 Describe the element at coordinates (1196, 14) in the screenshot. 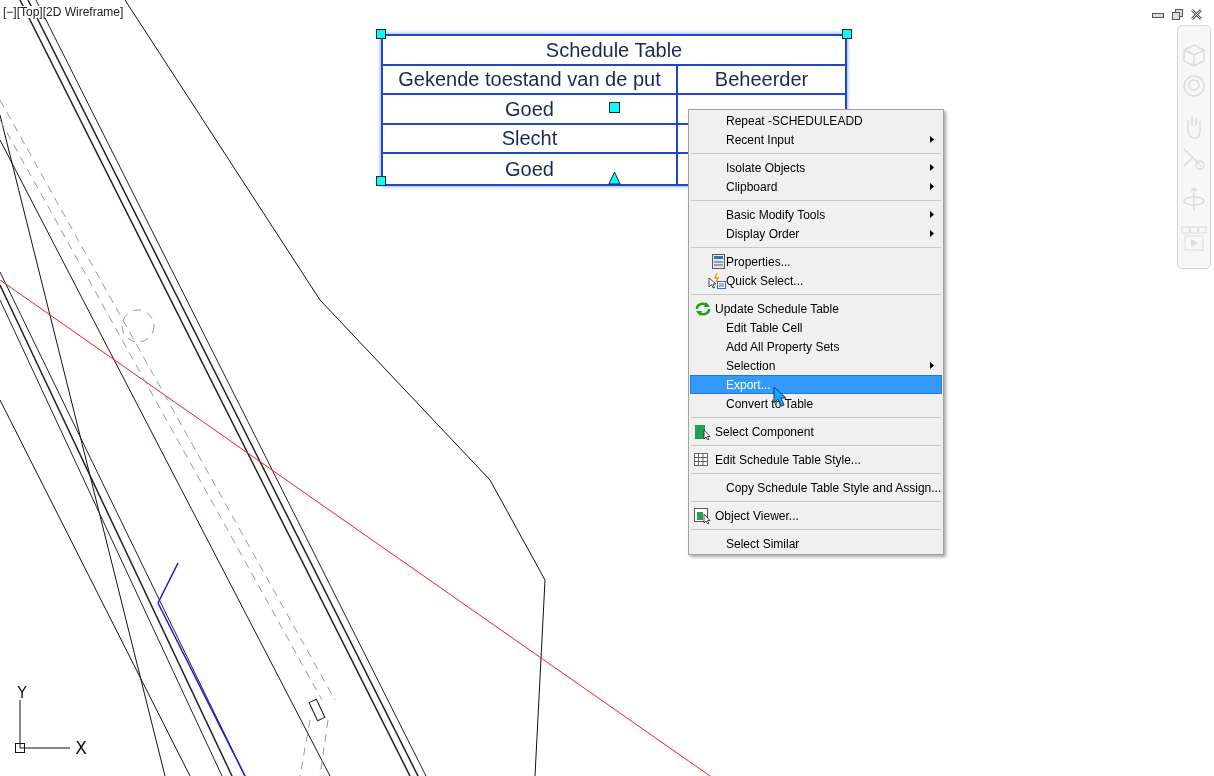

I see `close-icon` at that location.